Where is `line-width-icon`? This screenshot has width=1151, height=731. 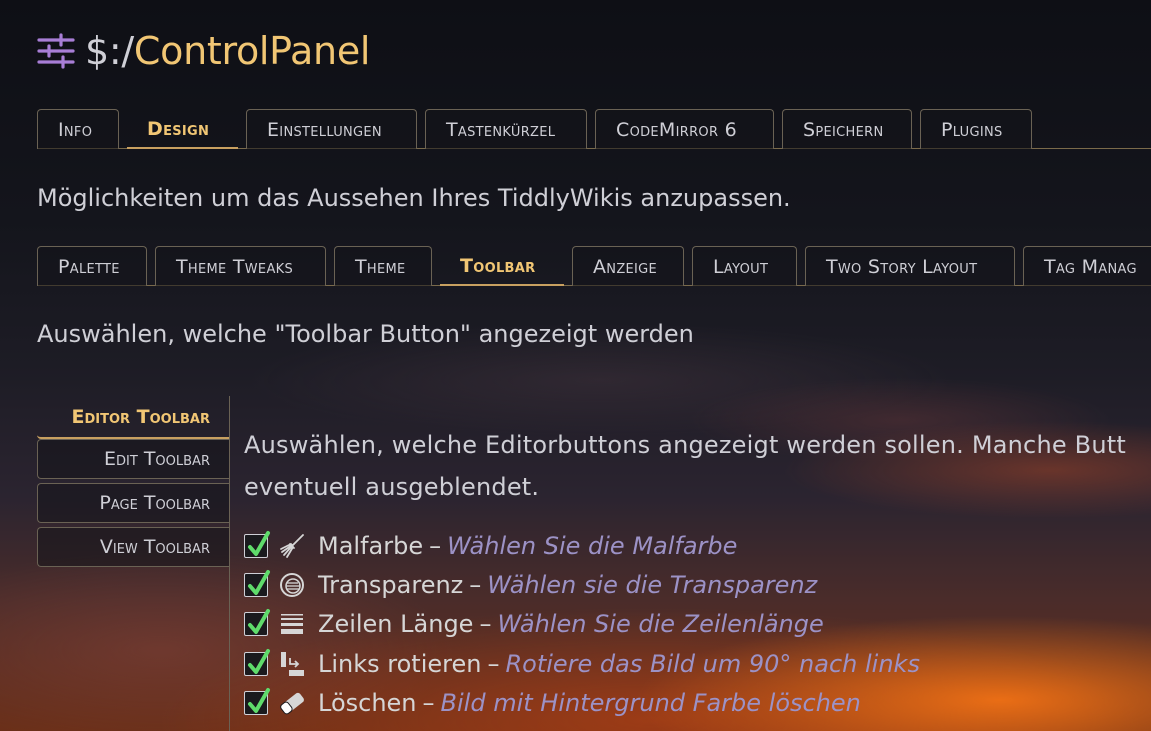 line-width-icon is located at coordinates (292, 624).